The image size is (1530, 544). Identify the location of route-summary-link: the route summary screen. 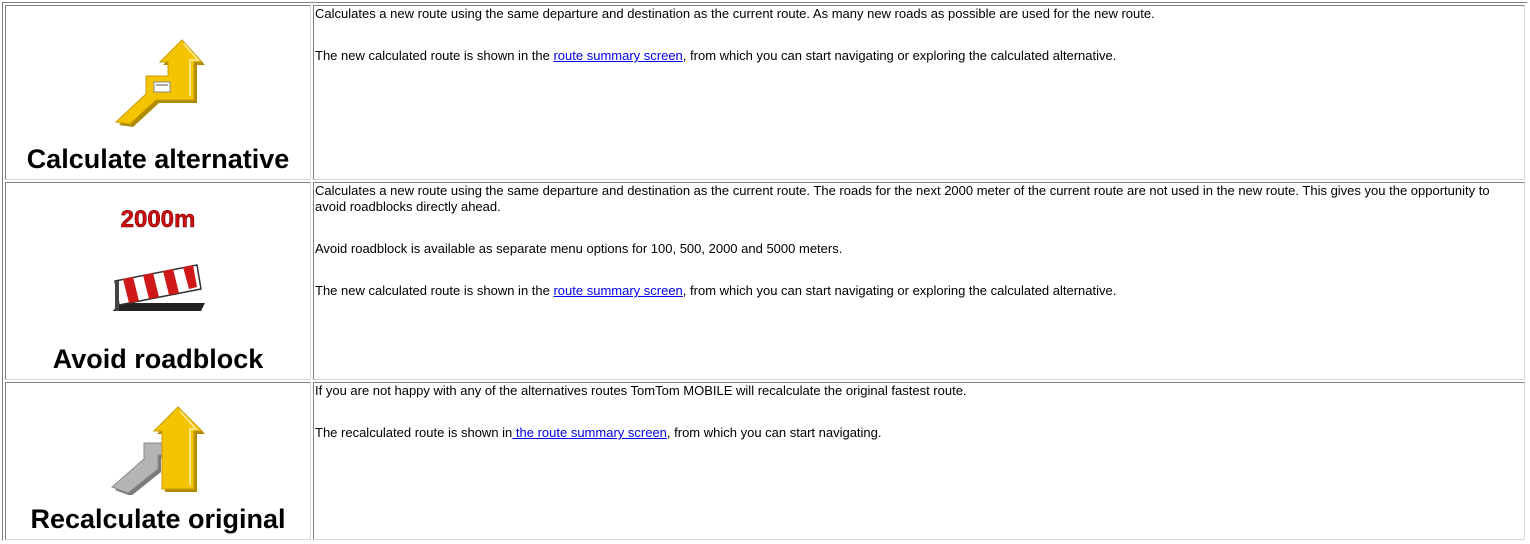
(589, 432).